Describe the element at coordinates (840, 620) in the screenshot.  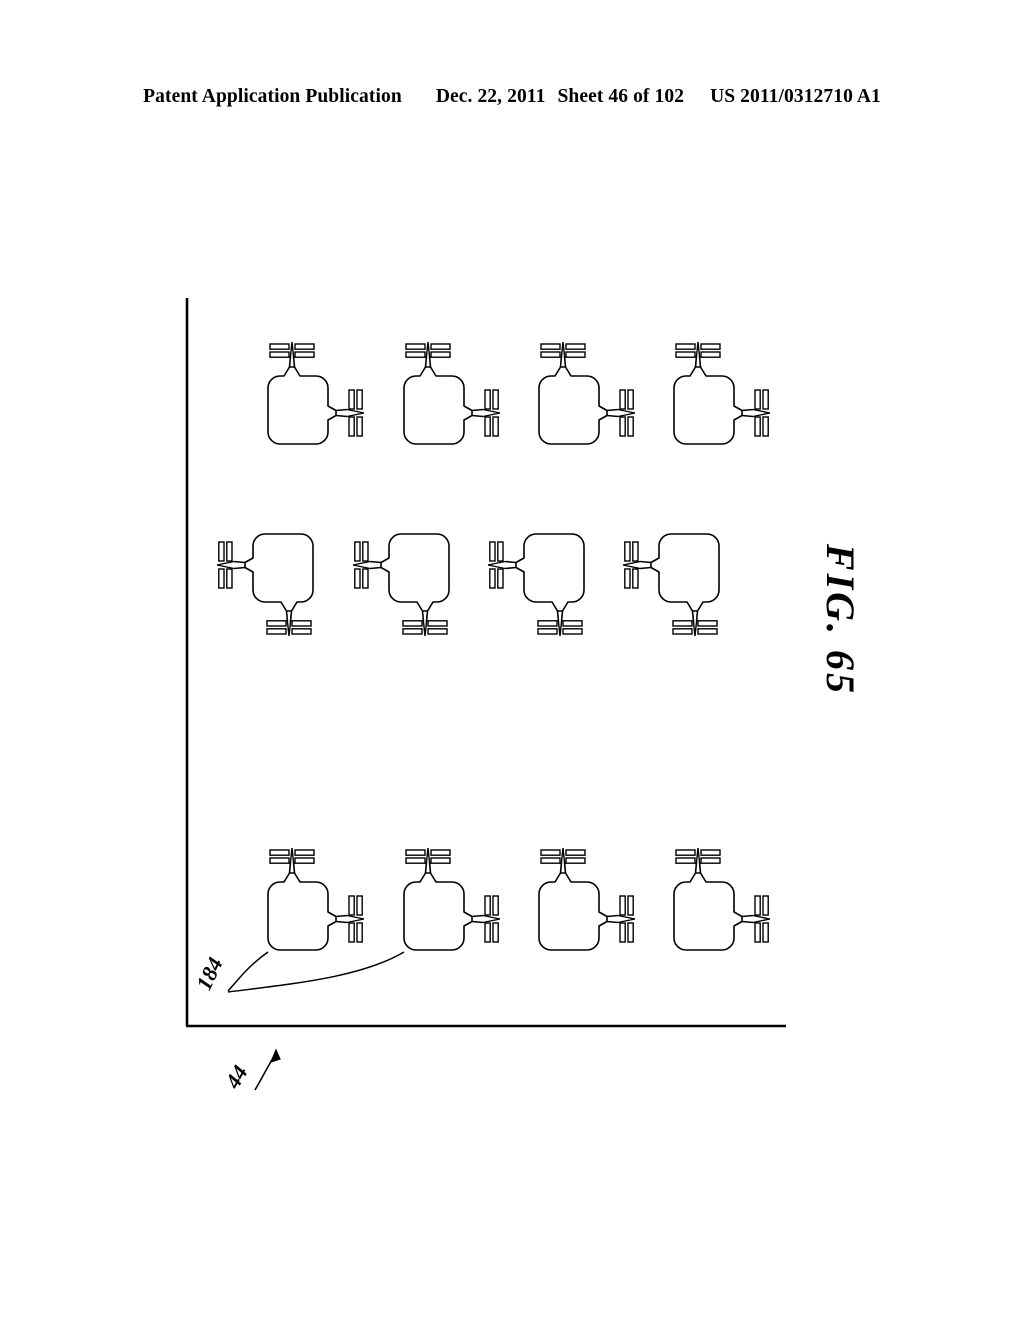
I see `figure-label: FIG. 65` at that location.